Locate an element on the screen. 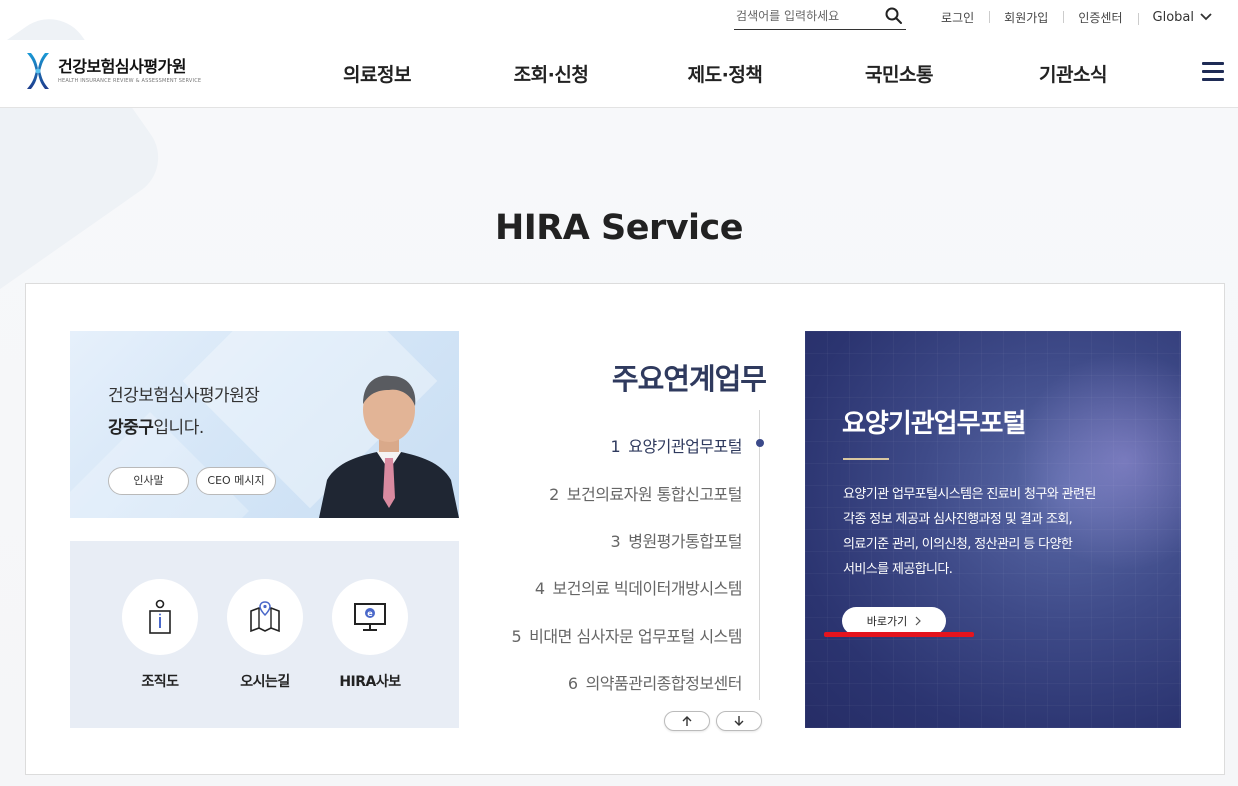 This screenshot has height=786, width=1238. logo-mark-icon is located at coordinates (38, 71).